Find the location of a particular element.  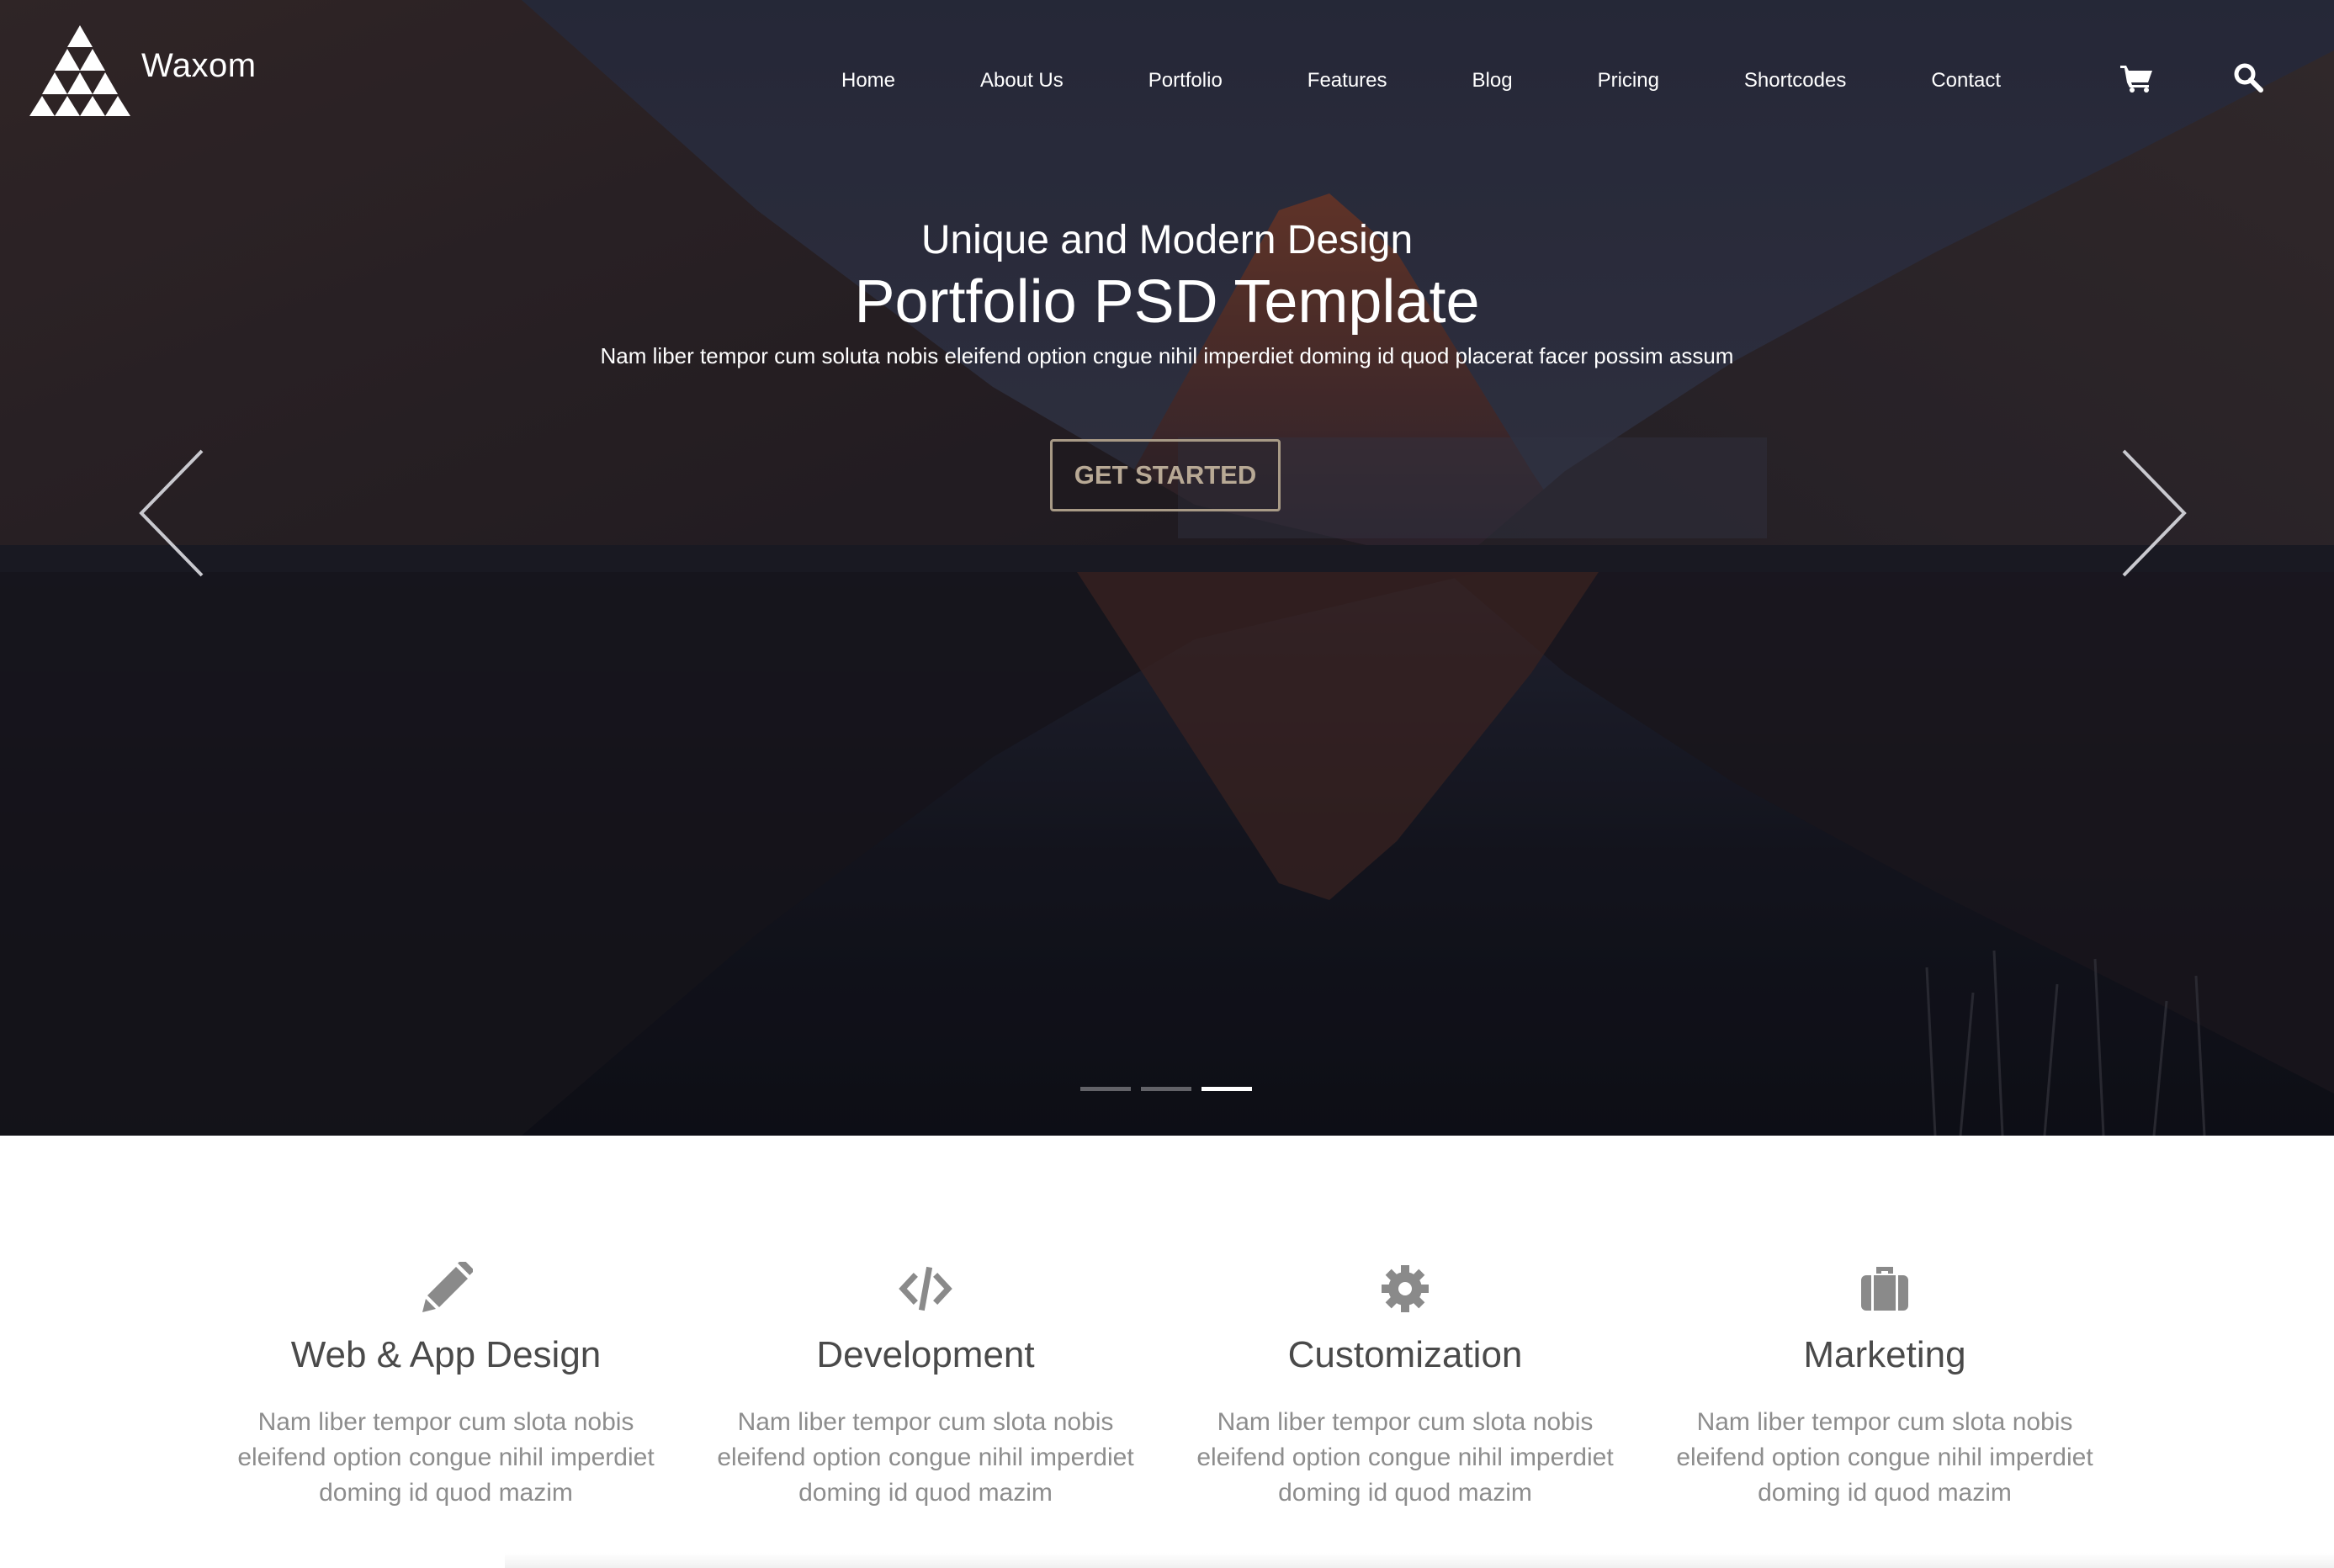

search-icon is located at coordinates (2248, 77).